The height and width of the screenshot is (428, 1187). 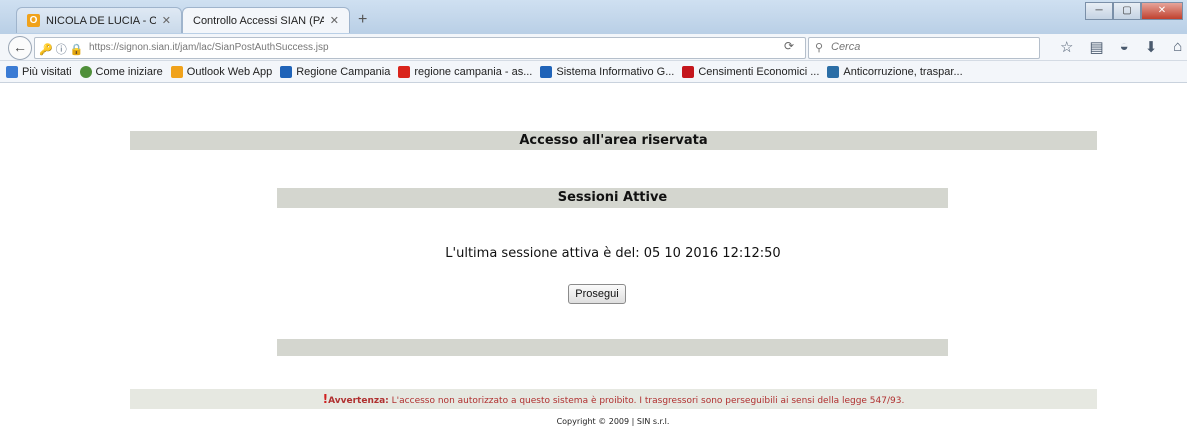 What do you see at coordinates (229, 71) in the screenshot?
I see `bookmark-label: Outlook Web App` at bounding box center [229, 71].